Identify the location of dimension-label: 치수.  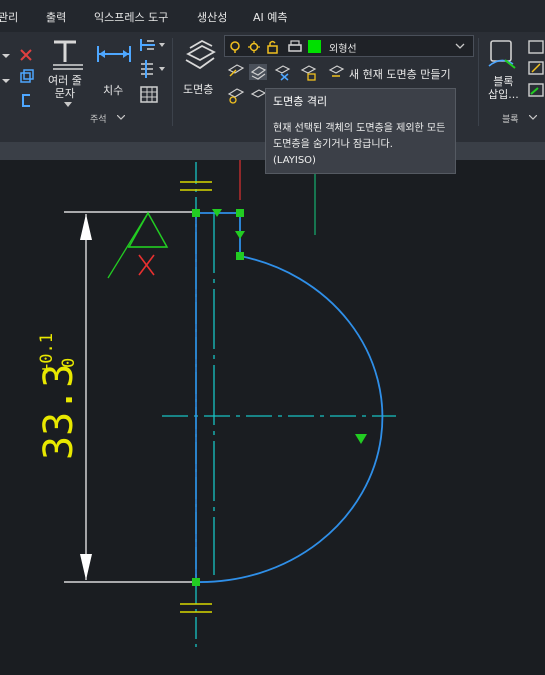
(113, 90).